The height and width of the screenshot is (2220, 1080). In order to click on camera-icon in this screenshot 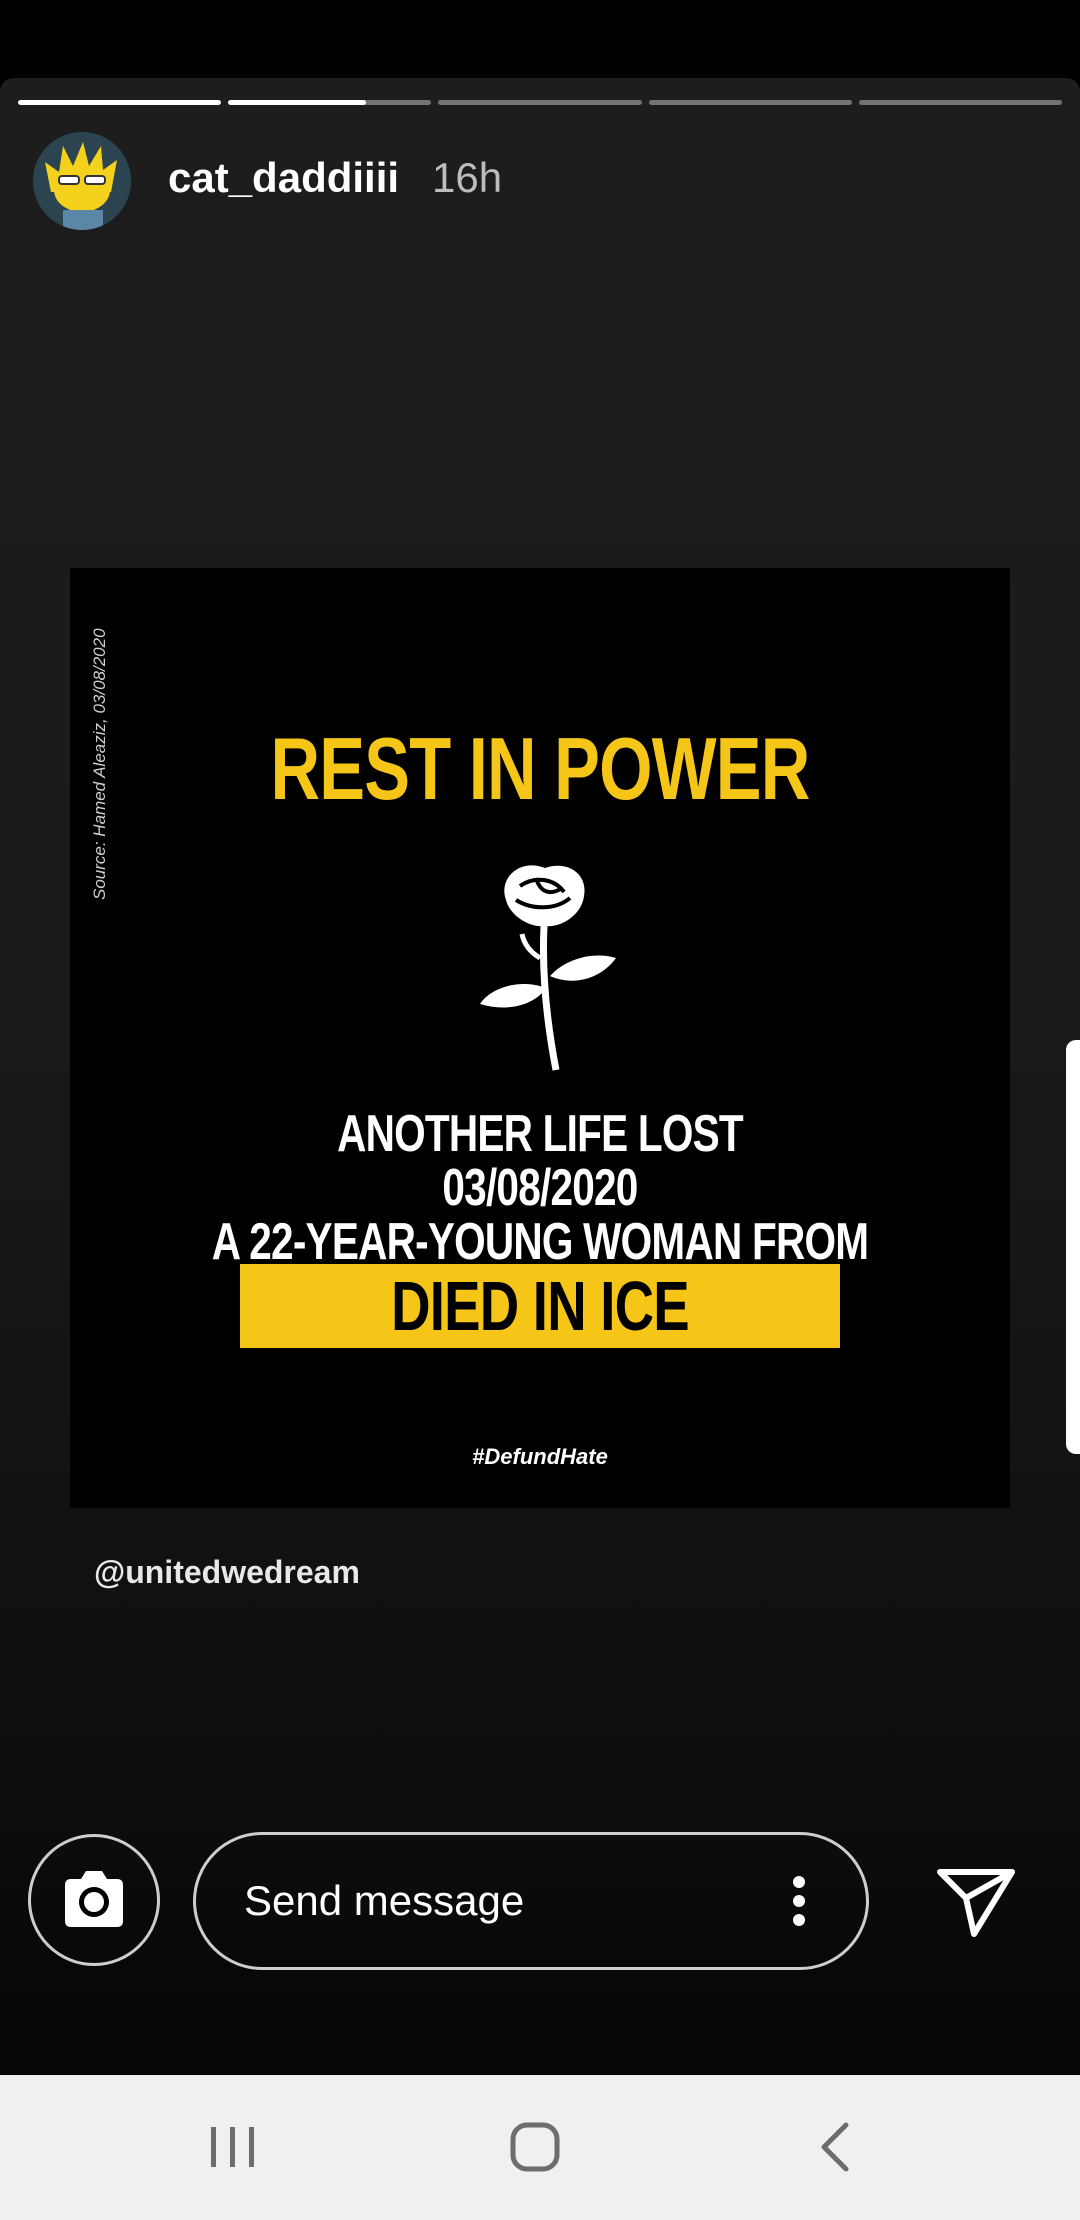, I will do `click(94, 1899)`.